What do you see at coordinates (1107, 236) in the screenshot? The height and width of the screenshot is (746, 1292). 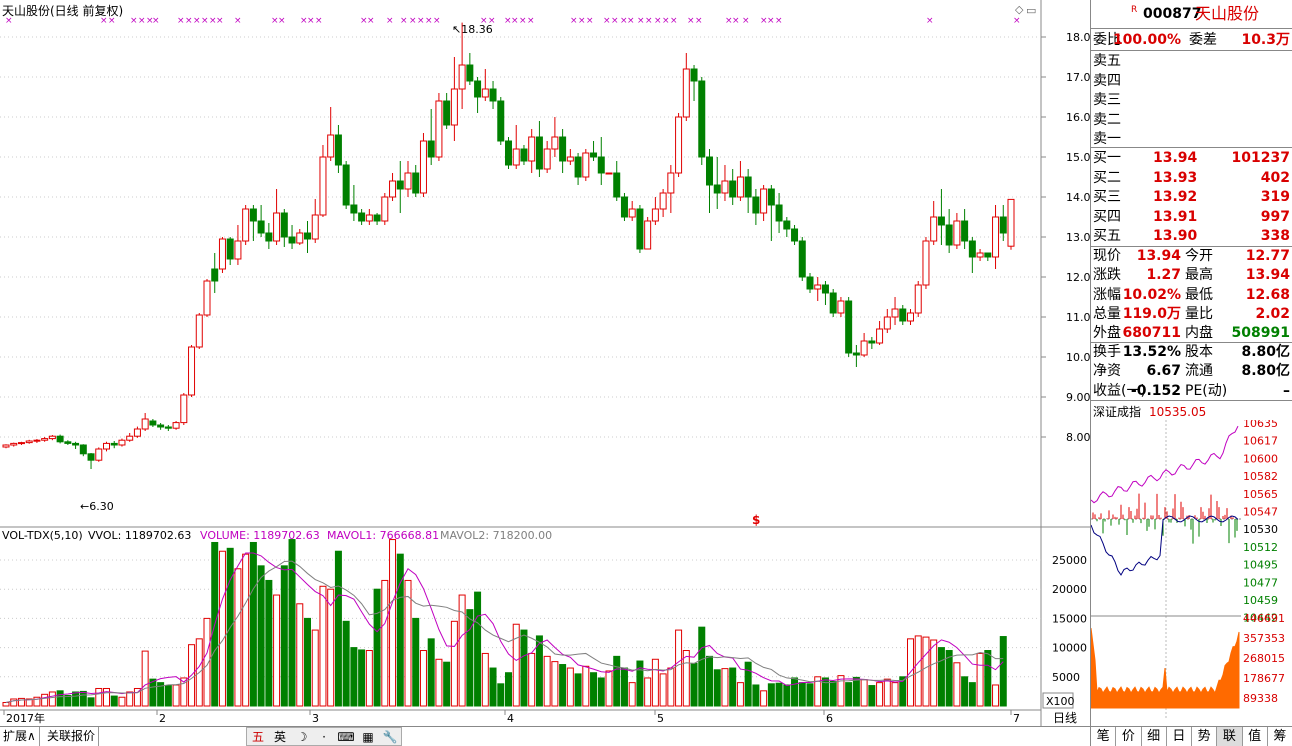 I see `row-label: 买五` at bounding box center [1107, 236].